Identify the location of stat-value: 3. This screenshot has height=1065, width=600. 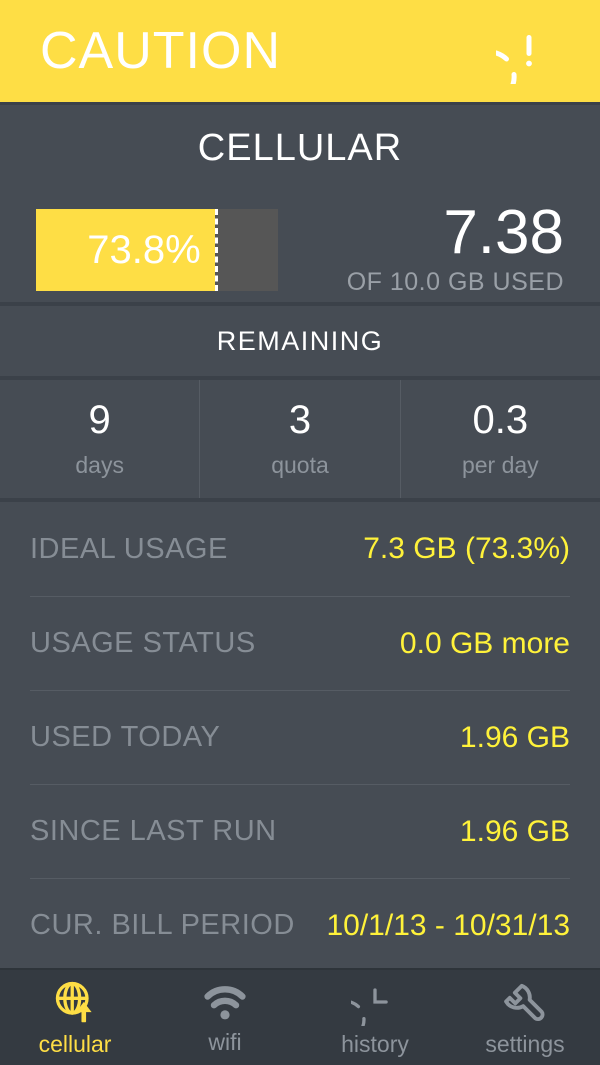
(300, 419).